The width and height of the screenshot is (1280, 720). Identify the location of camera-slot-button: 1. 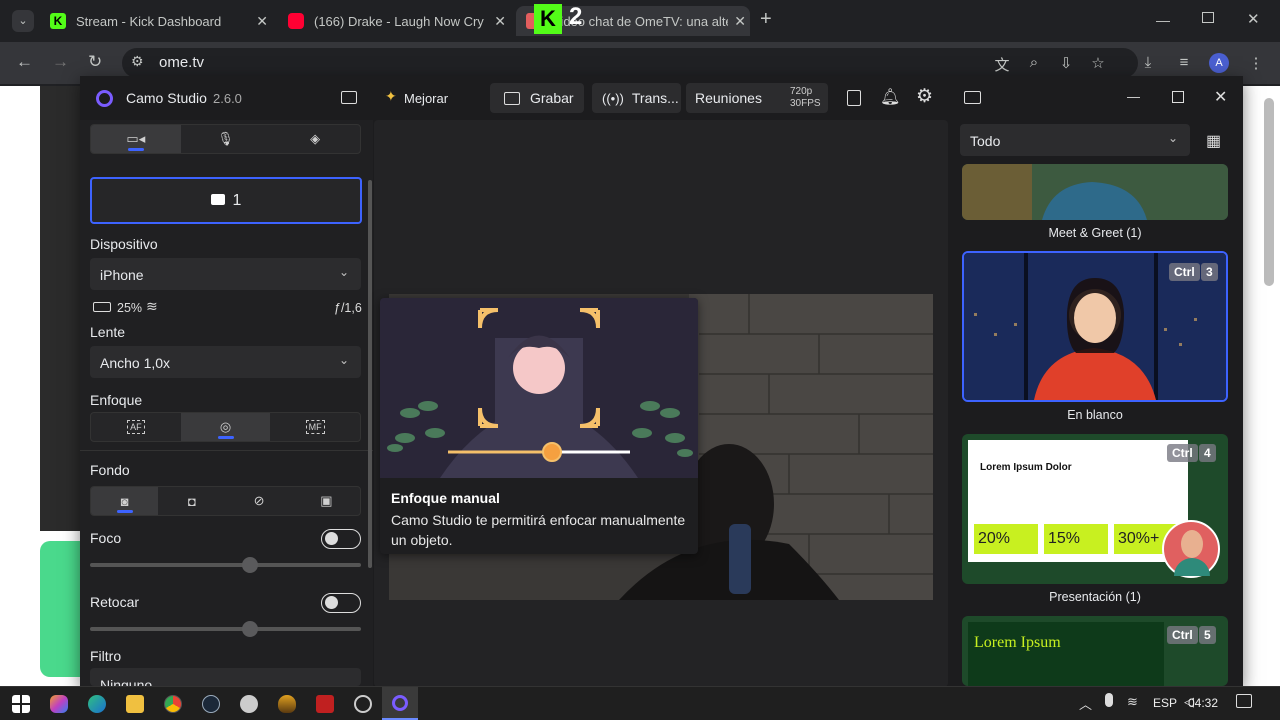
(226, 200).